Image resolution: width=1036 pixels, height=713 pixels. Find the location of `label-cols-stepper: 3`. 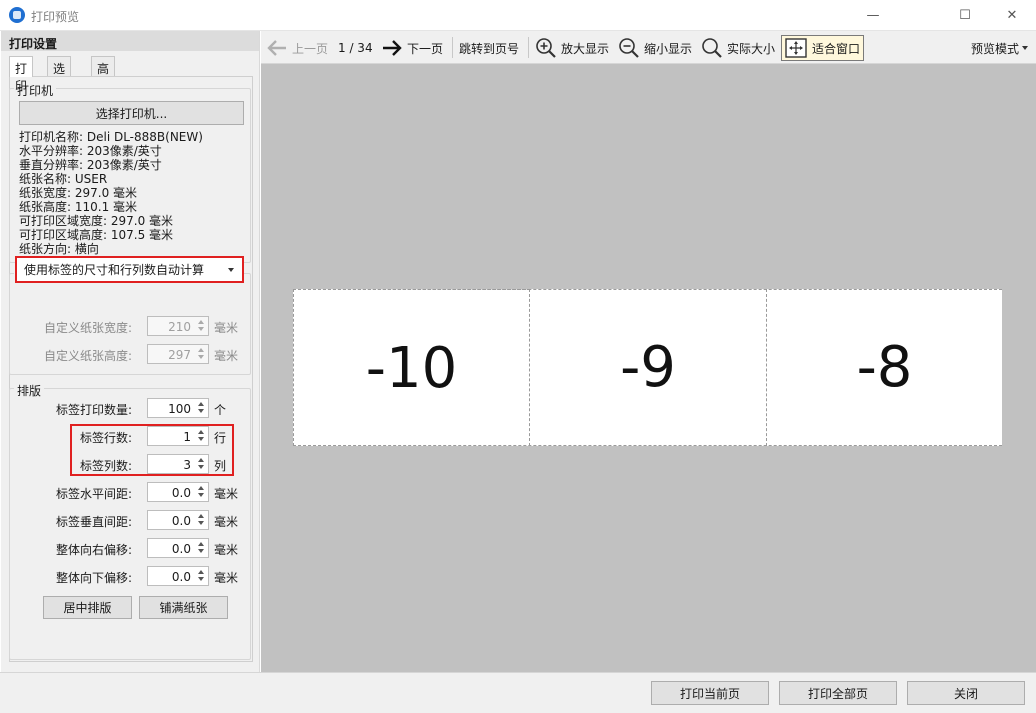

label-cols-stepper: 3 is located at coordinates (178, 464).